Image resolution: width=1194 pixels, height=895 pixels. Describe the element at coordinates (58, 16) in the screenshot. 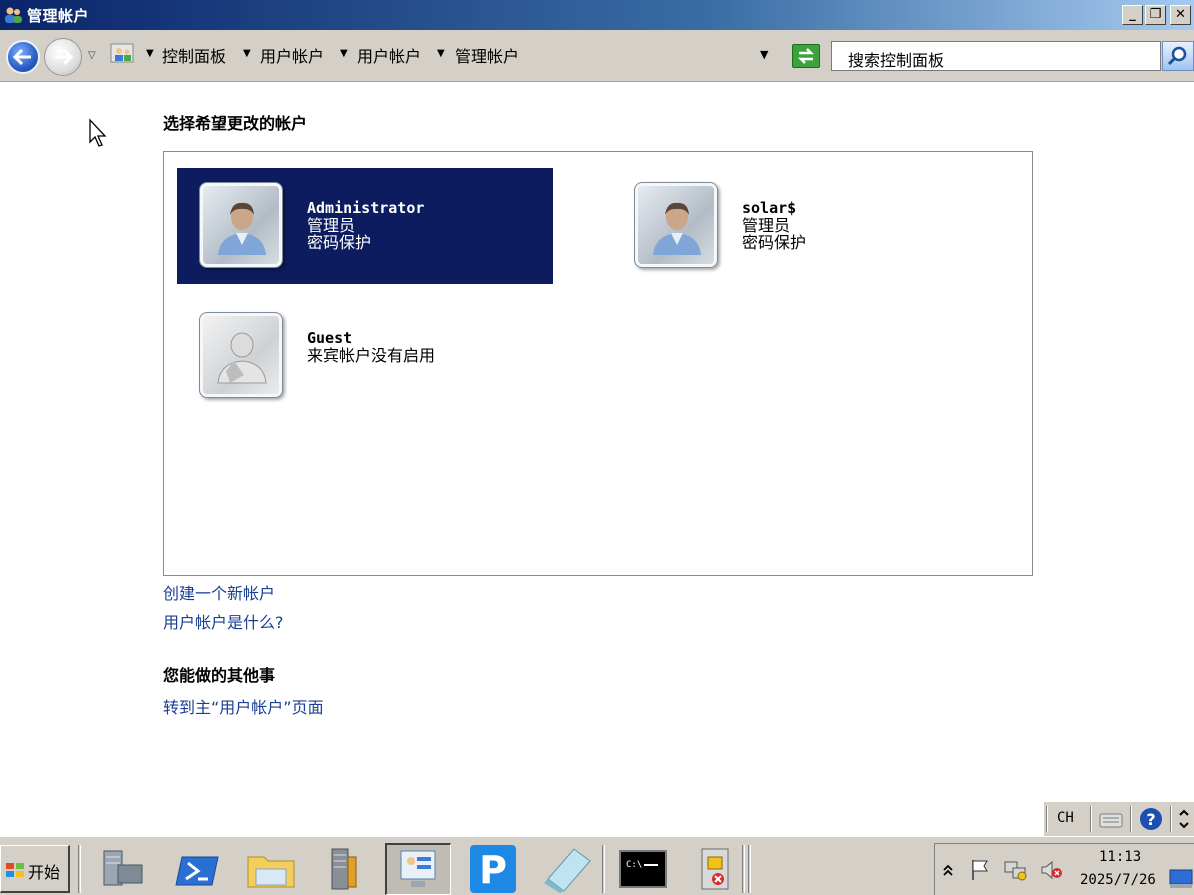

I see `window-title: 管理帐户` at that location.